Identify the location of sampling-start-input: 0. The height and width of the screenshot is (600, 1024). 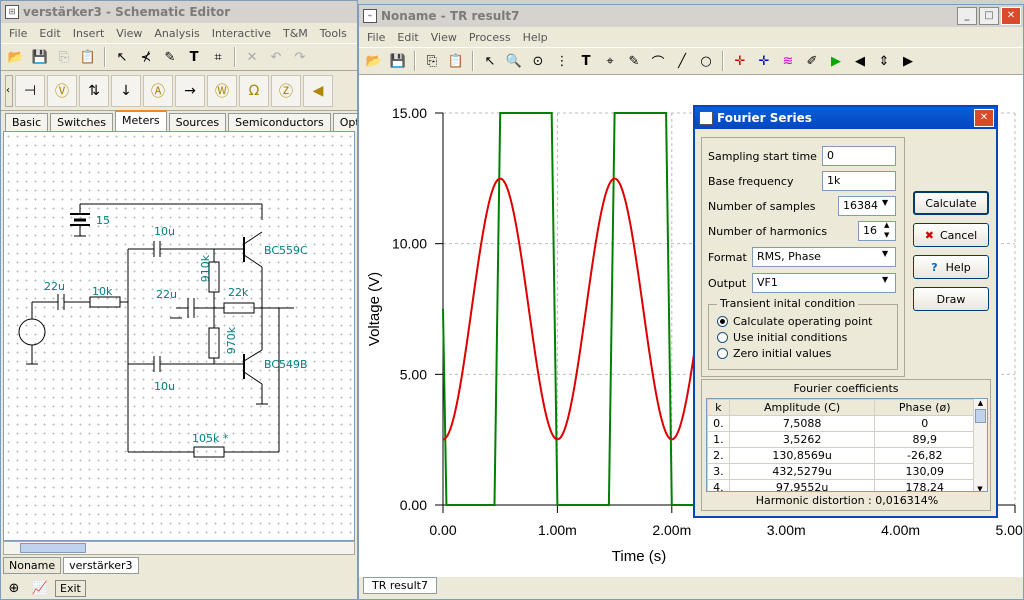
(859, 156).